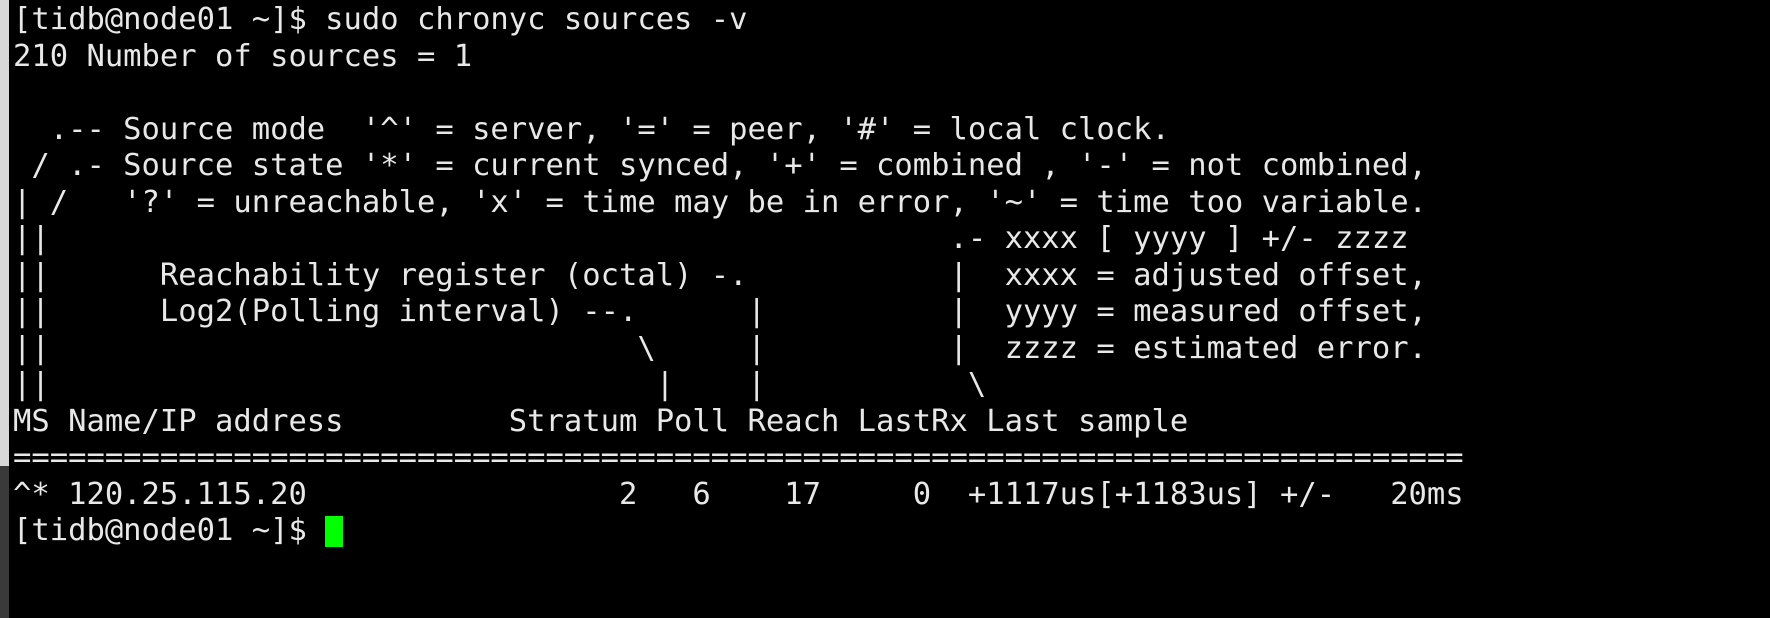 The width and height of the screenshot is (1770, 618). What do you see at coordinates (4, 233) in the screenshot?
I see `scrollbar-thumb` at bounding box center [4, 233].